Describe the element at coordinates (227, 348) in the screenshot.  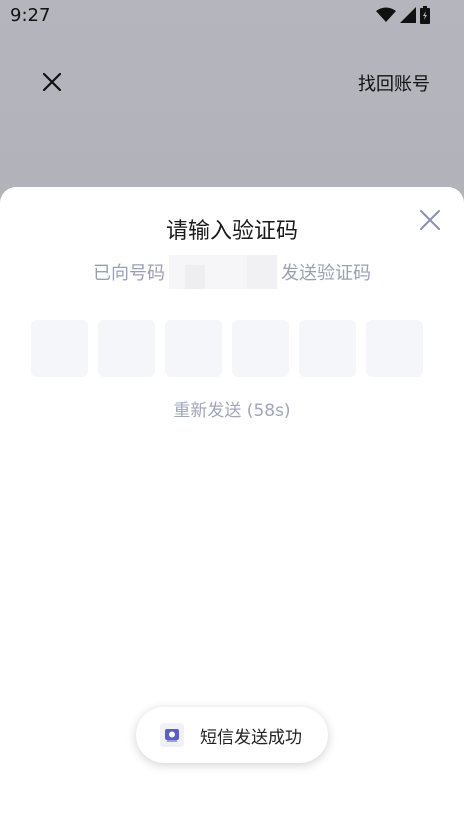
I see `code-input-group` at that location.